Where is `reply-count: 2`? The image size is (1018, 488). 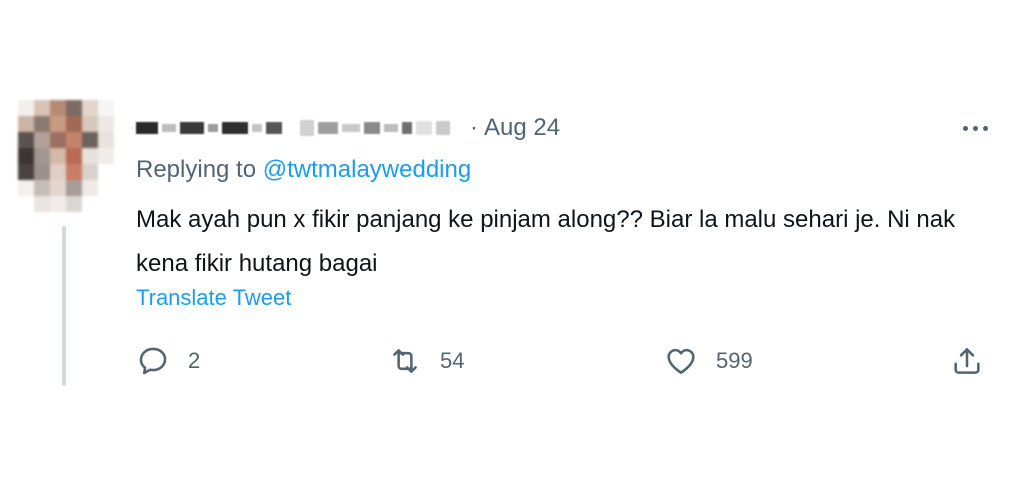
reply-count: 2 is located at coordinates (194, 360).